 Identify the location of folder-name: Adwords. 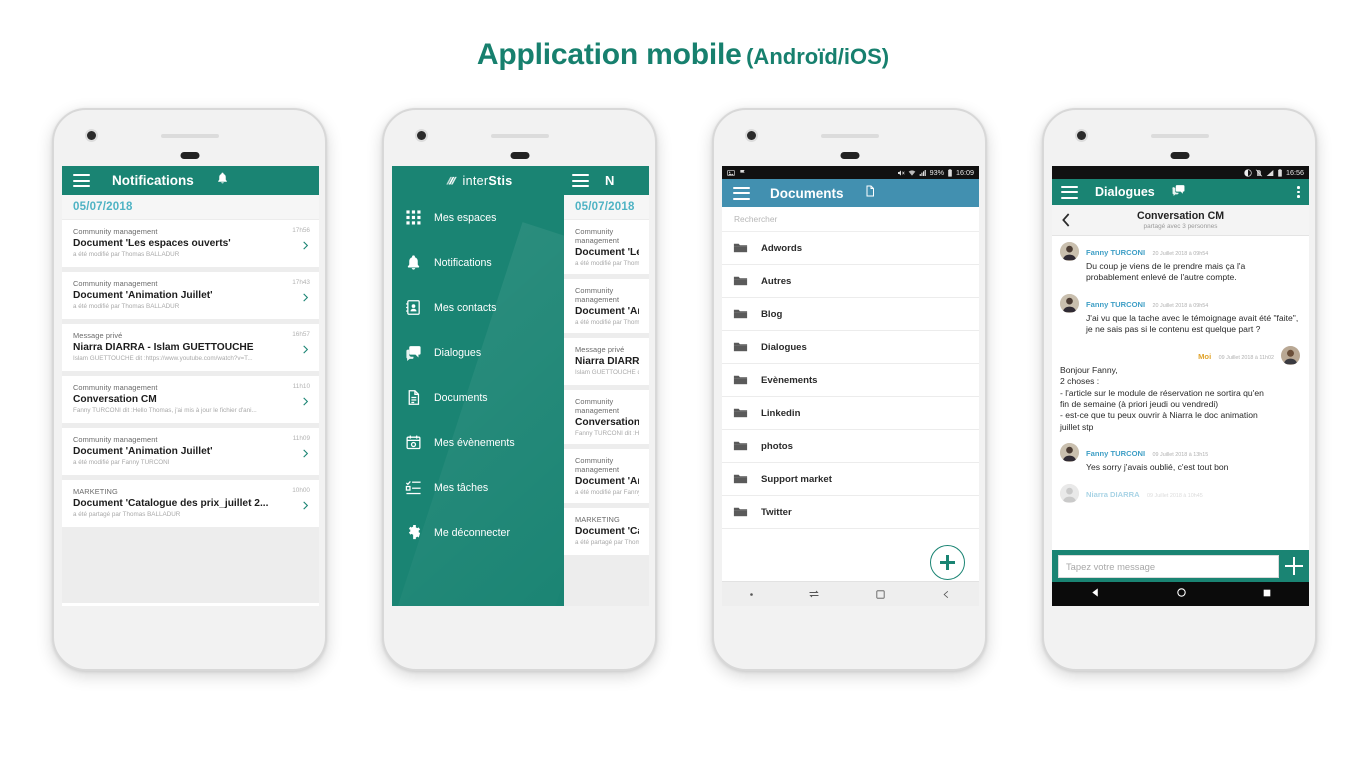
(782, 248).